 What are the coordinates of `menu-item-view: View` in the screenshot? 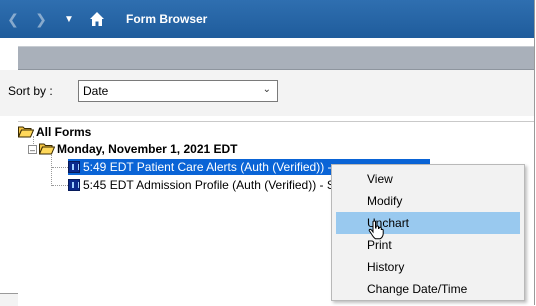 It's located at (428, 179).